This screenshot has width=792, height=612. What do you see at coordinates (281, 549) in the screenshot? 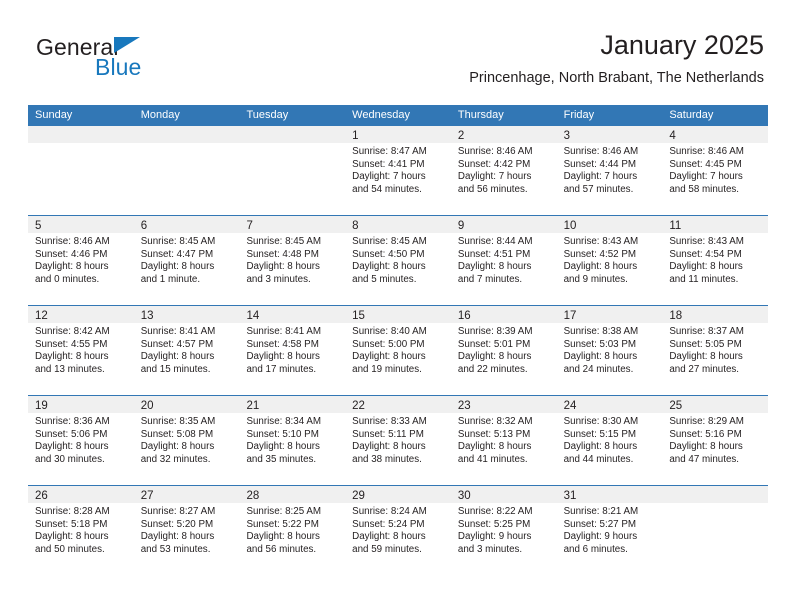
I see `daylight-text-line2: and 56 minutes.` at bounding box center [281, 549].